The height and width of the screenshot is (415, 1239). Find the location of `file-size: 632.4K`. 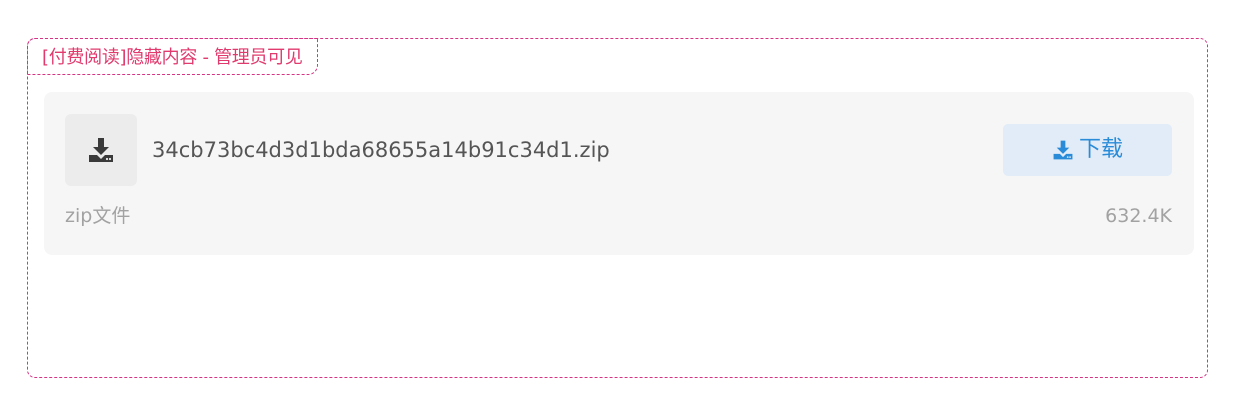

file-size: 632.4K is located at coordinates (1138, 216).